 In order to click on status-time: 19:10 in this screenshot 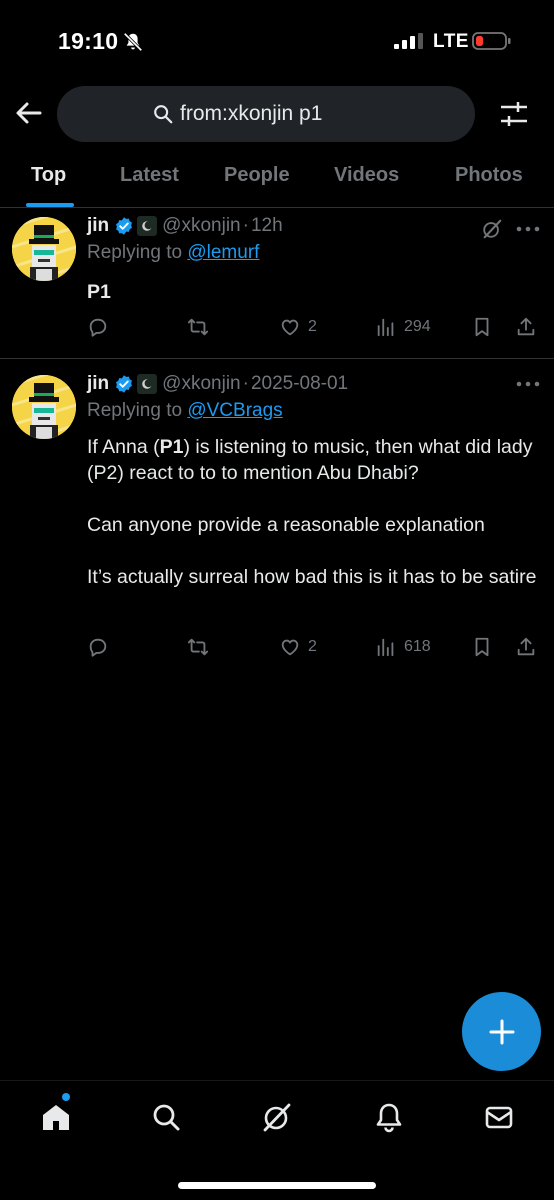, I will do `click(88, 41)`.